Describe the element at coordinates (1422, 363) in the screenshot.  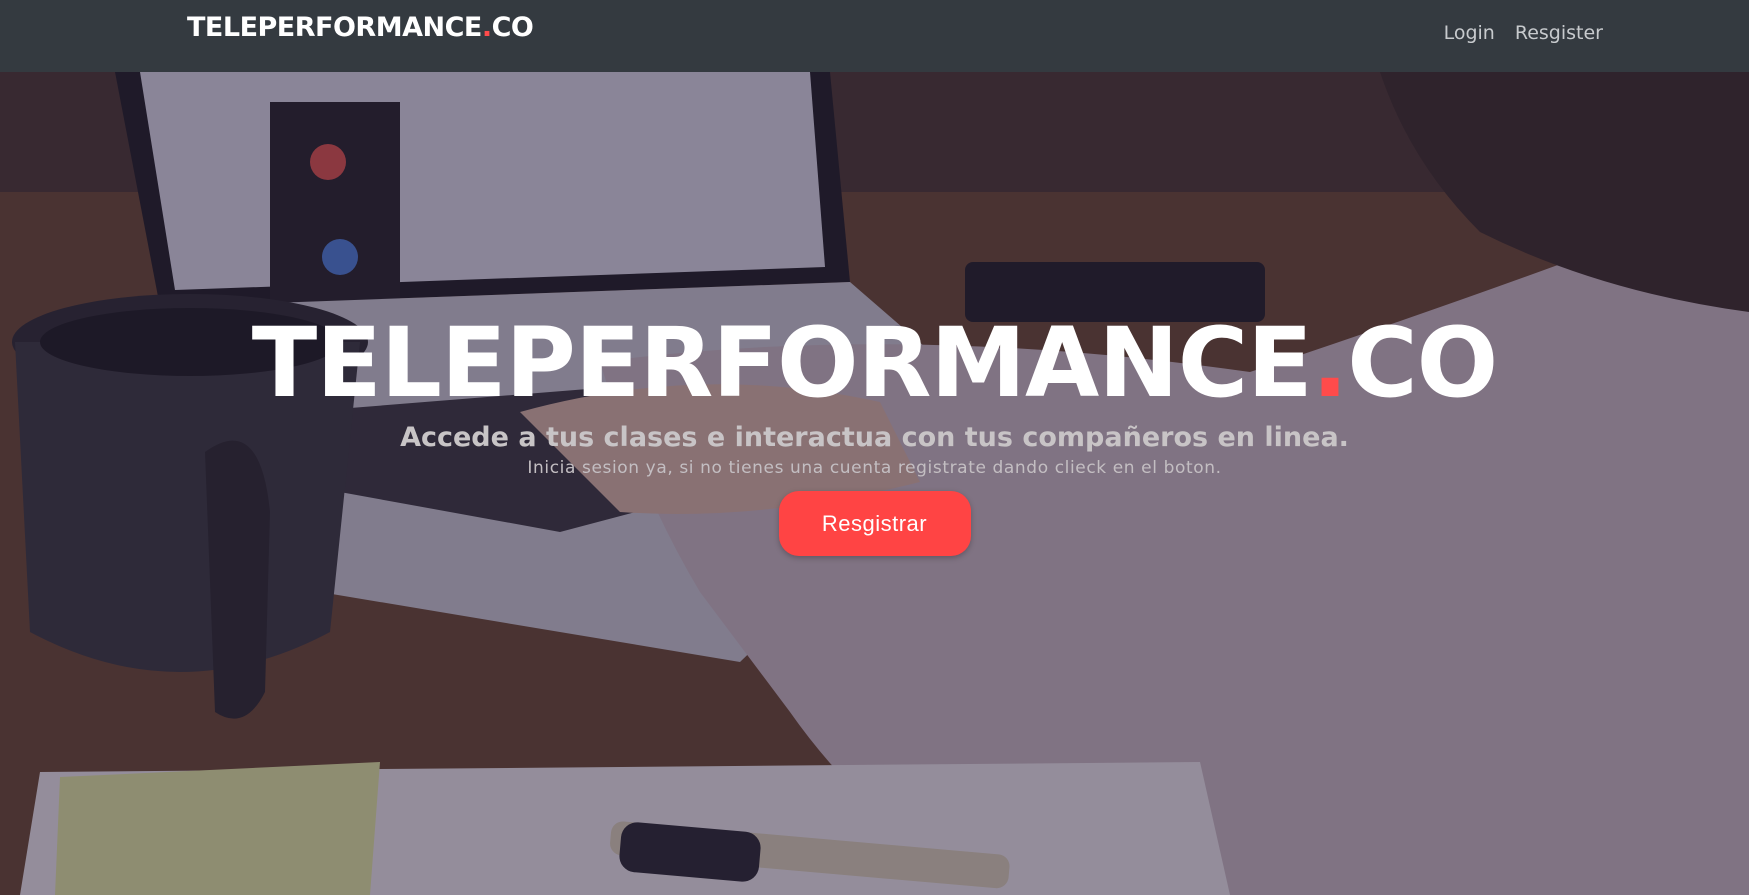
I see `hero-title-suffix: CO` at that location.